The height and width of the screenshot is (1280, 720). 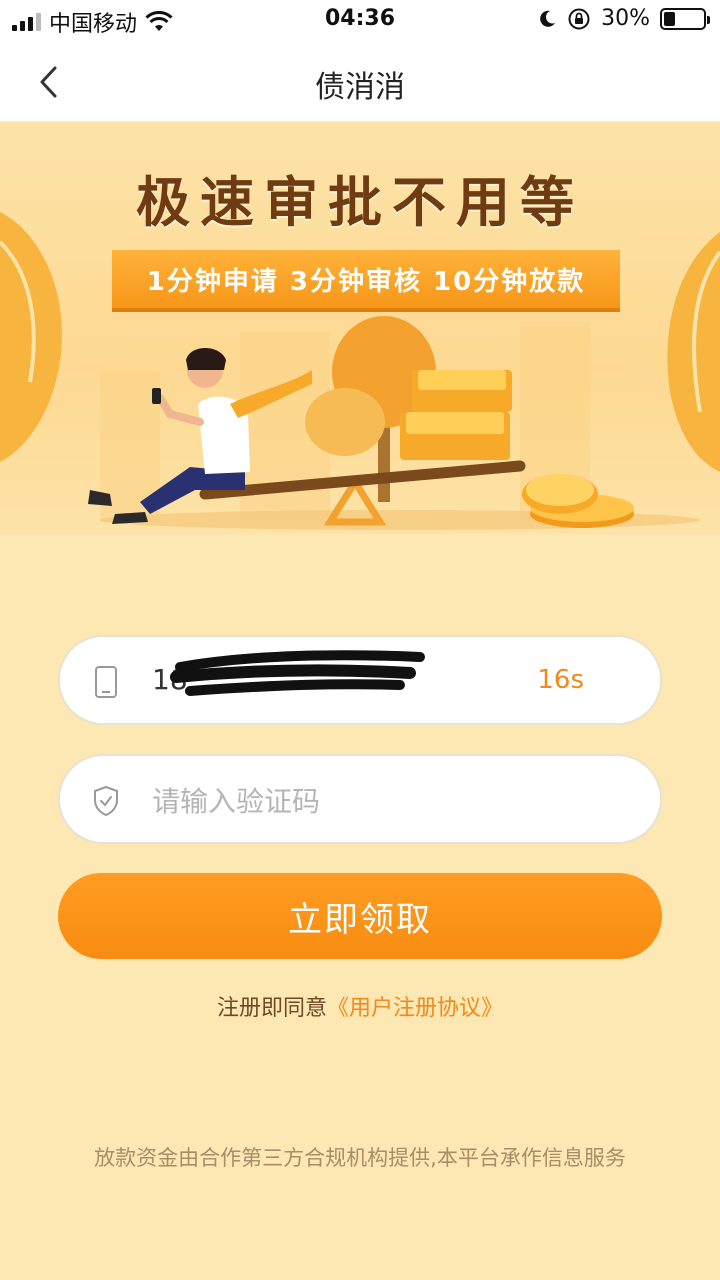 What do you see at coordinates (106, 682) in the screenshot?
I see `phone-icon` at bounding box center [106, 682].